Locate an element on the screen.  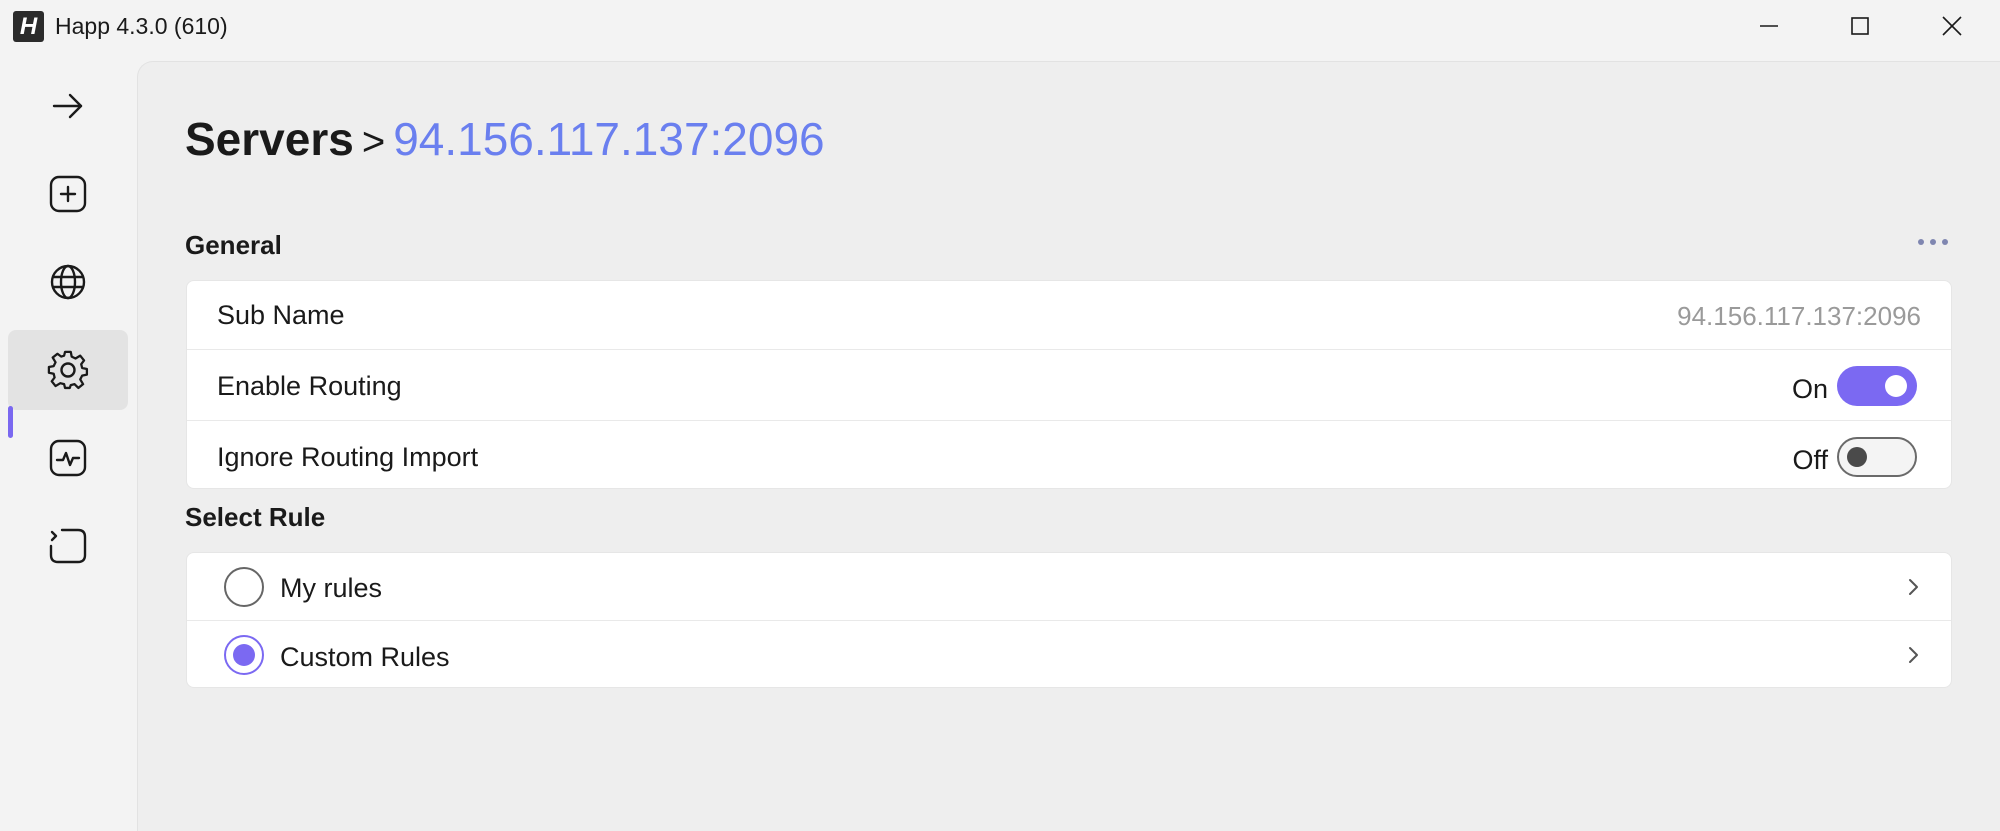
sidebar-item-settings is located at coordinates (68, 370).